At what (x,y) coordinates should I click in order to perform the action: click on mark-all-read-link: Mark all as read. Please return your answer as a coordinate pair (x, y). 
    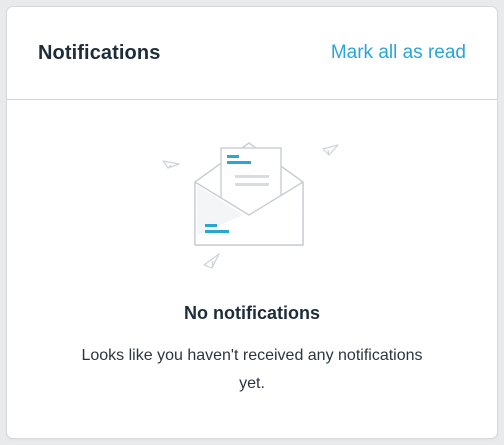
    Looking at the image, I should click on (398, 53).